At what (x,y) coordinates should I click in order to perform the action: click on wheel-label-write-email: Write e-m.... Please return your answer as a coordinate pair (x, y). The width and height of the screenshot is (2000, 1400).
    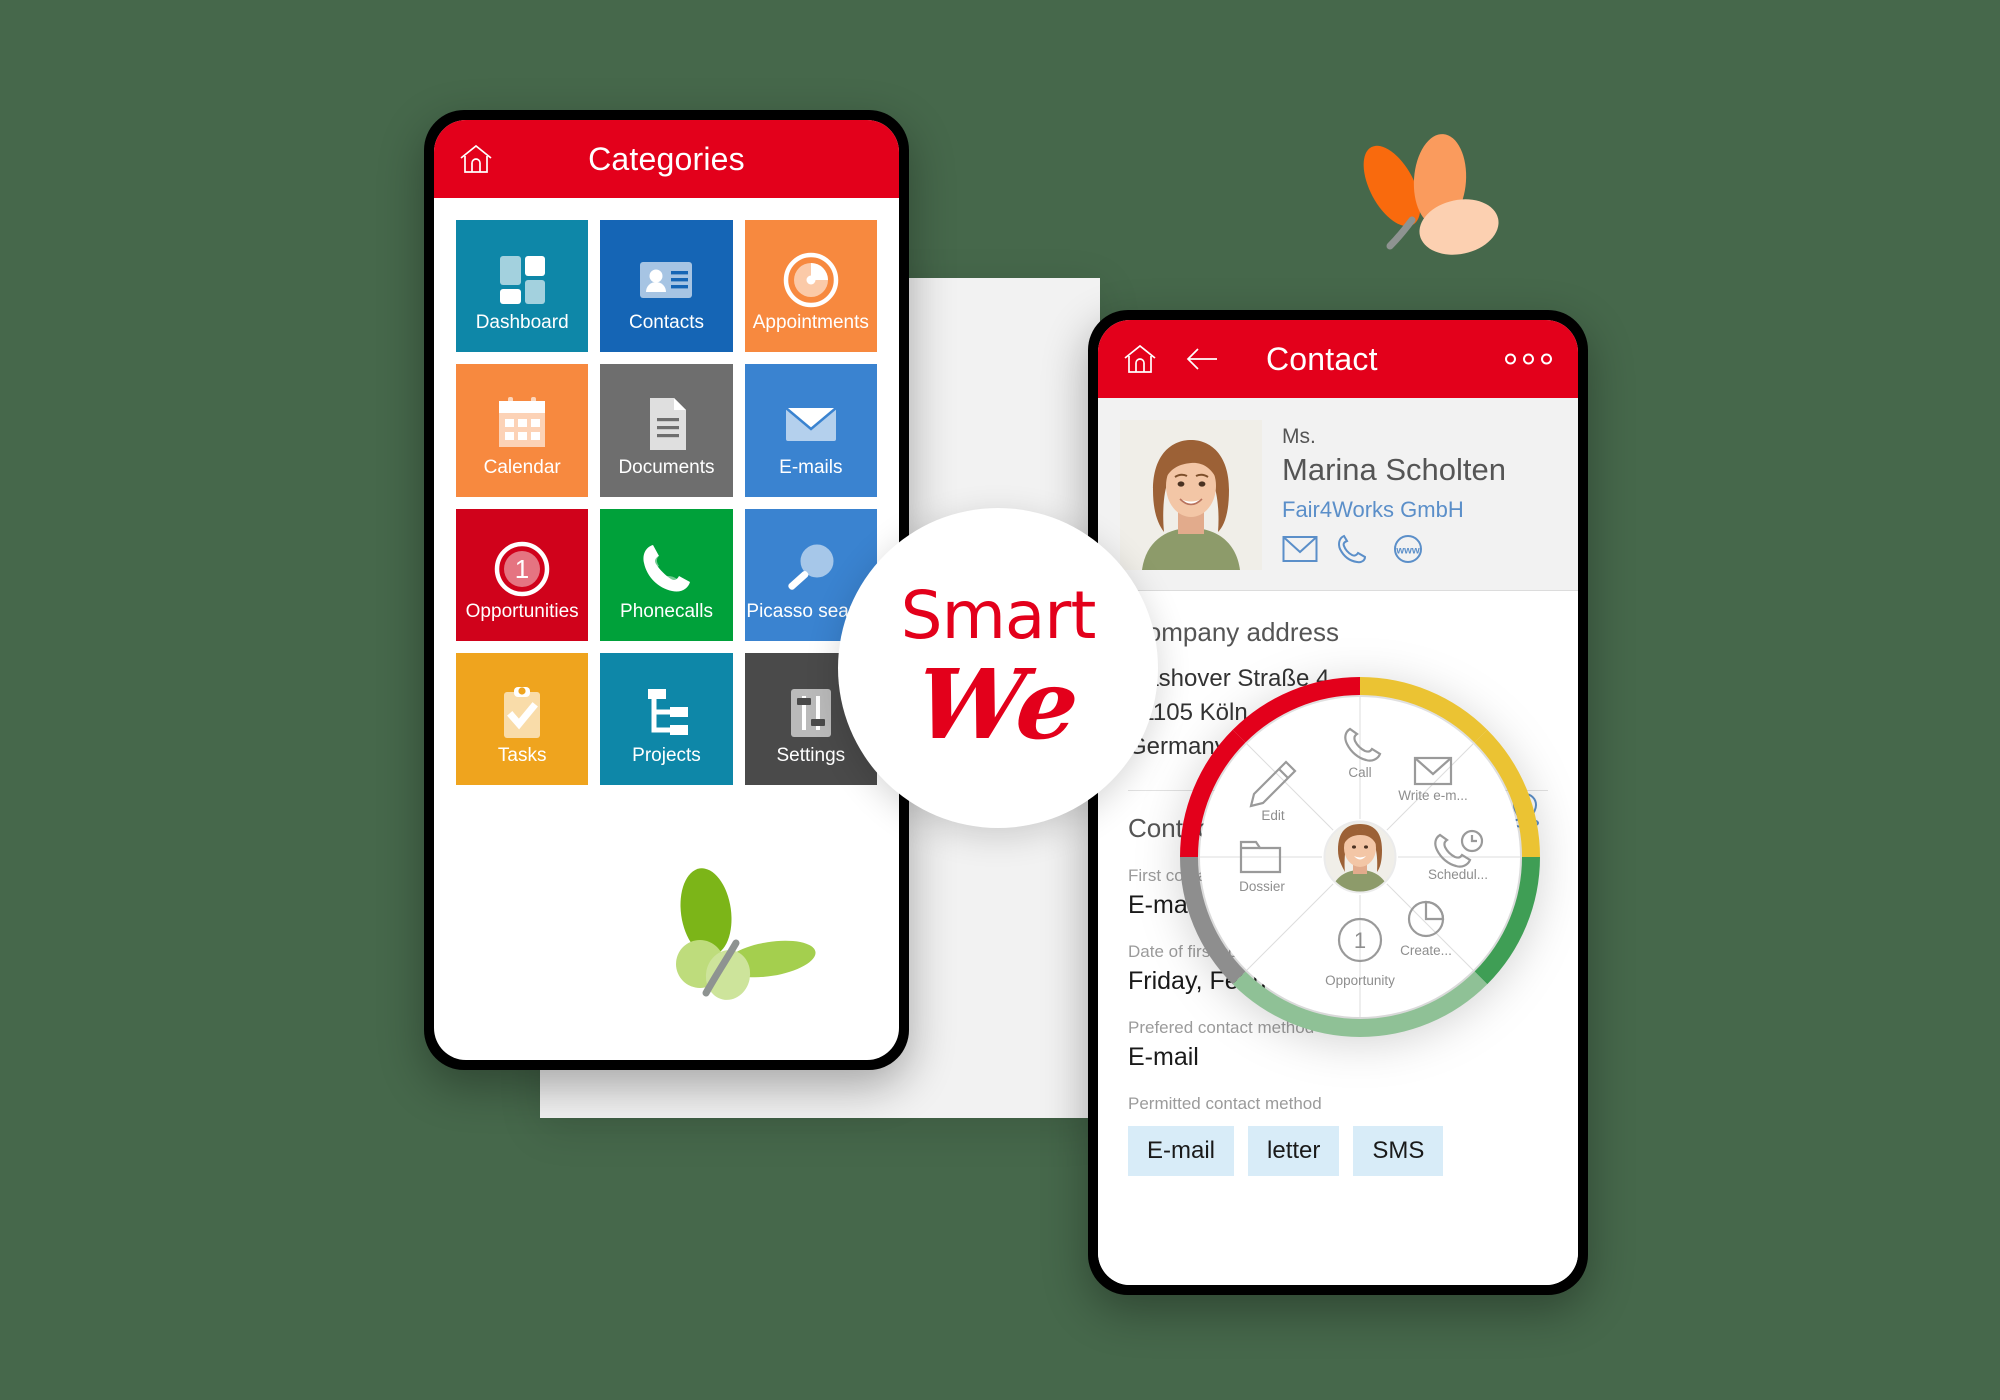
    Looking at the image, I should click on (1433, 795).